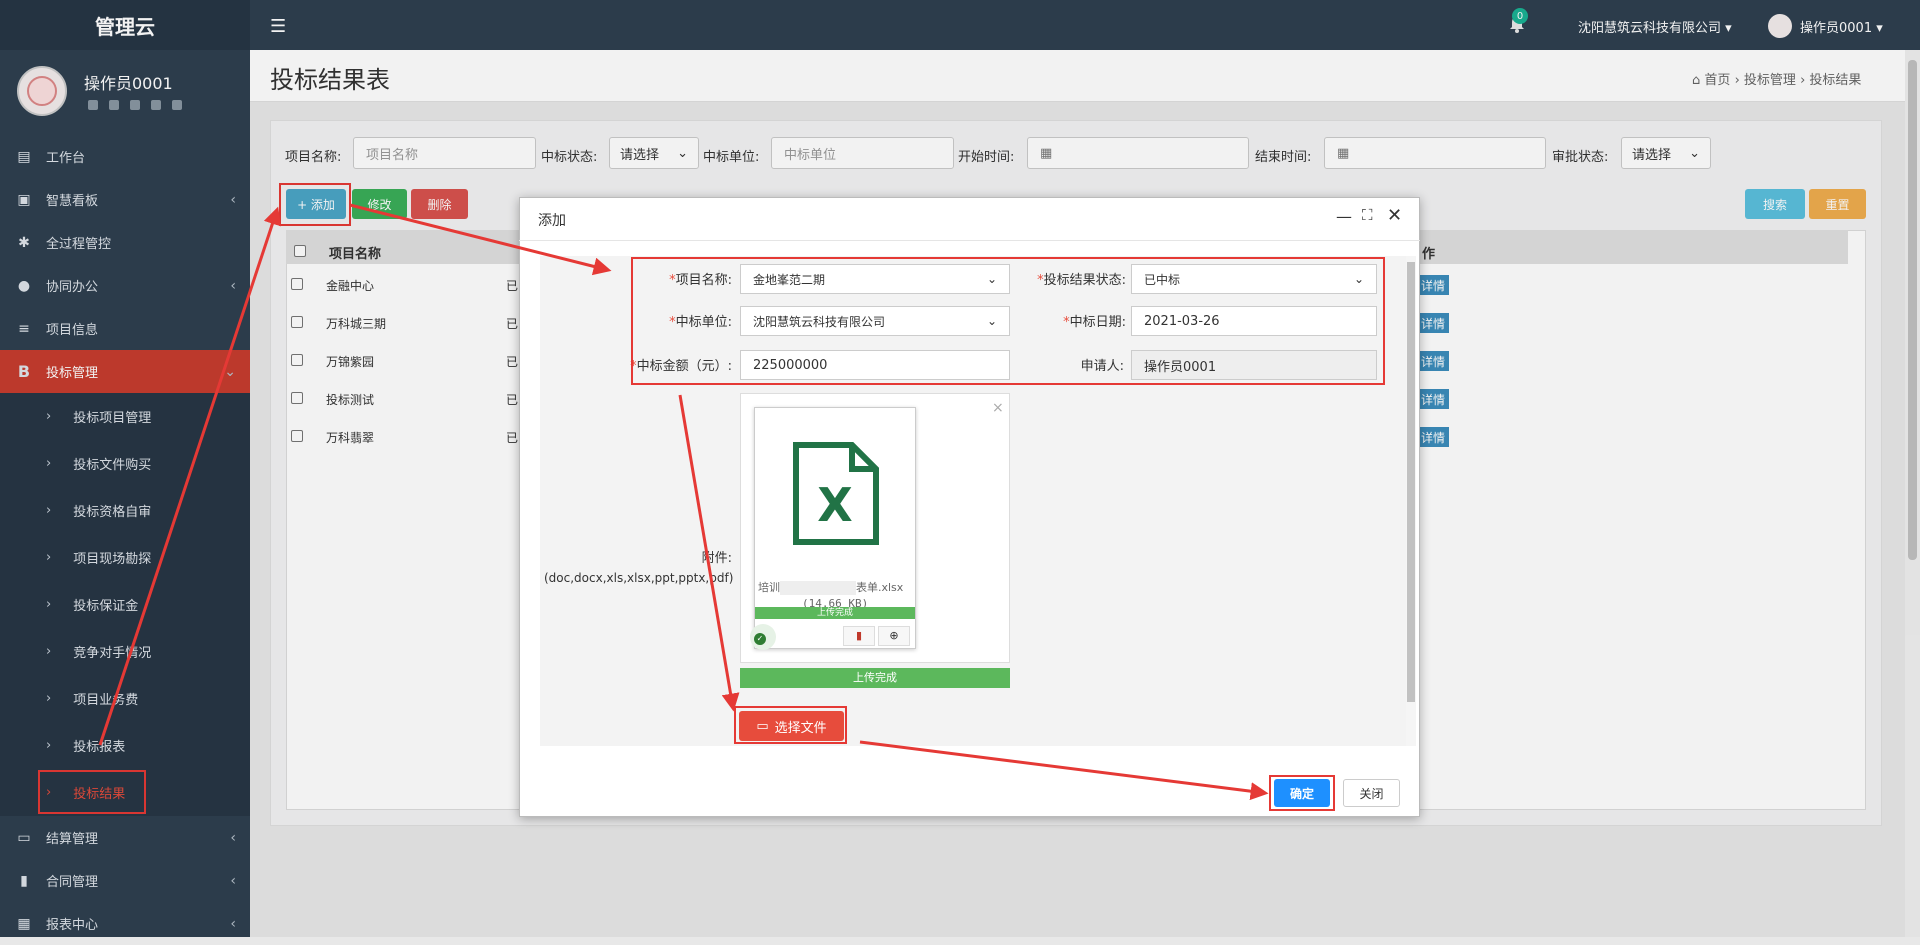  I want to click on excel-file-icon: X, so click(836, 493).